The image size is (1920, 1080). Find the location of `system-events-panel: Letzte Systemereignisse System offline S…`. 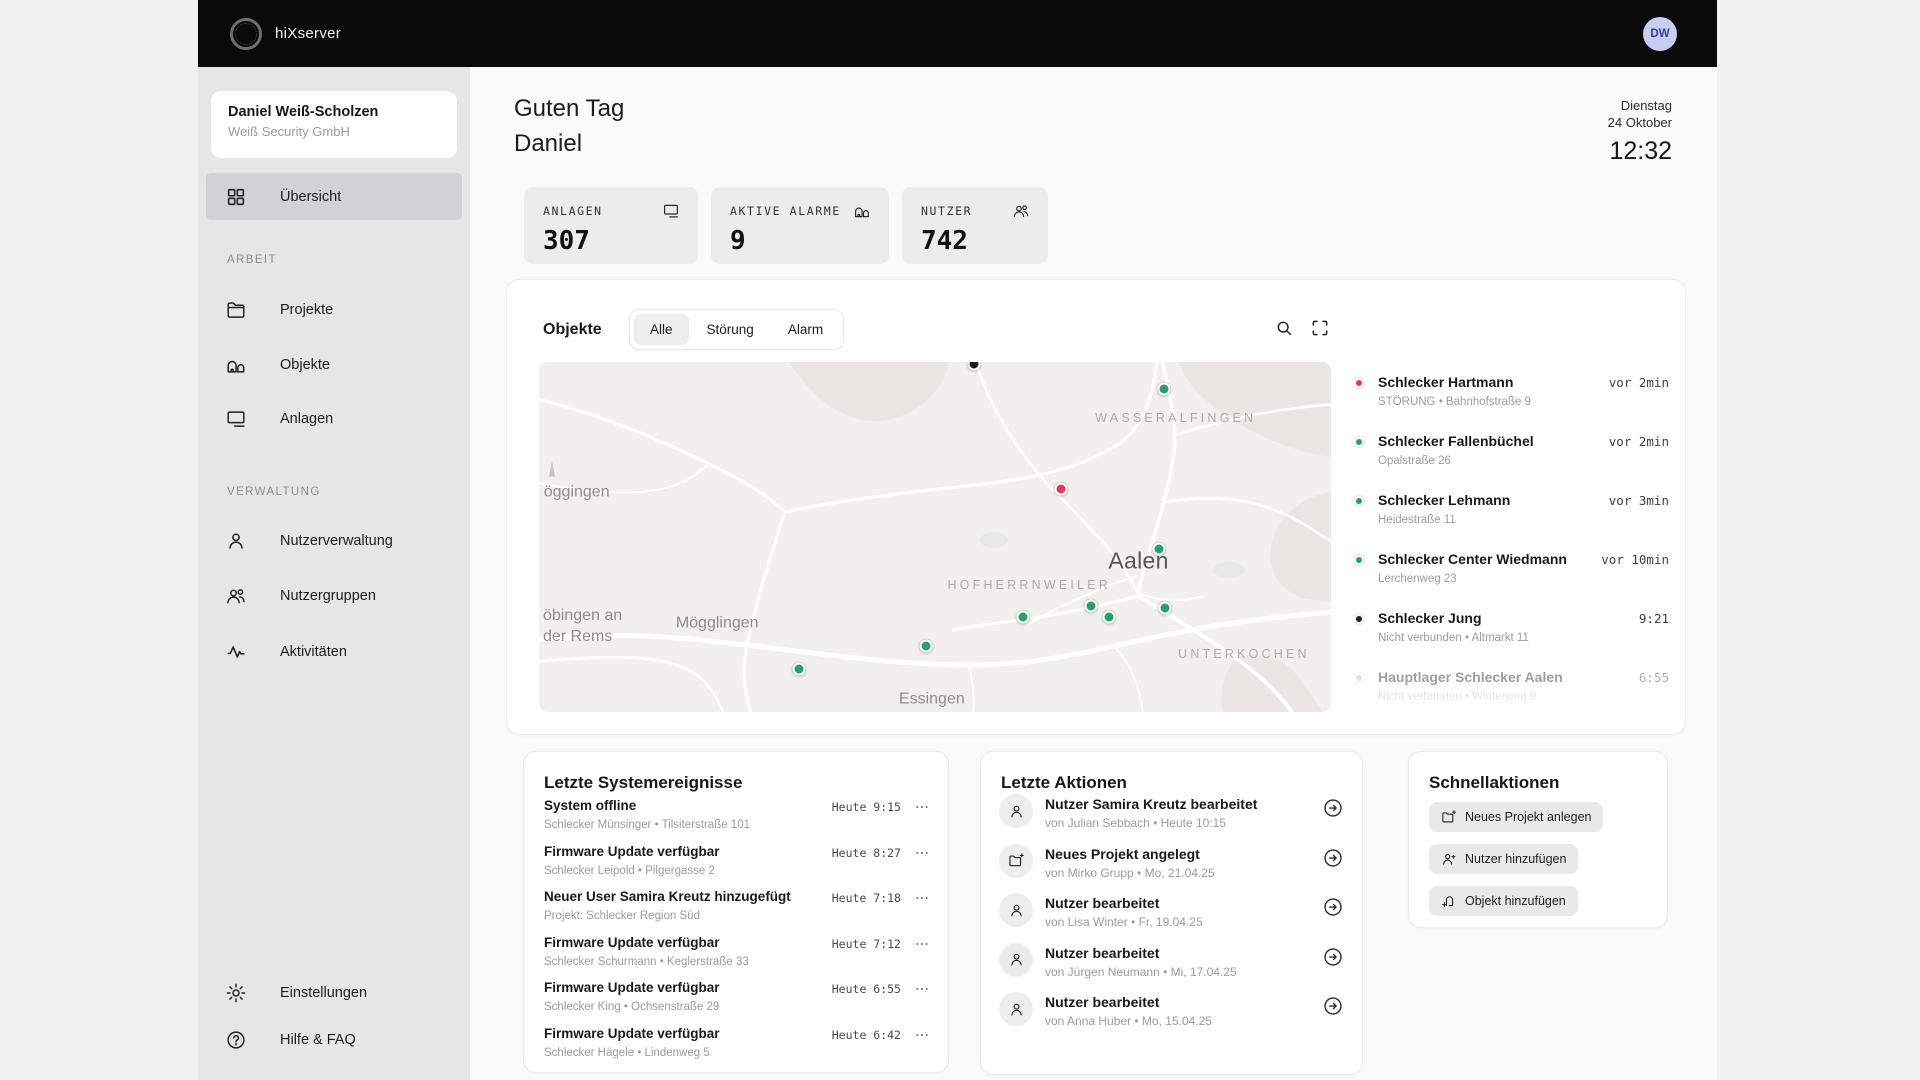

system-events-panel: Letzte Systemereignisse System offline S… is located at coordinates (736, 912).